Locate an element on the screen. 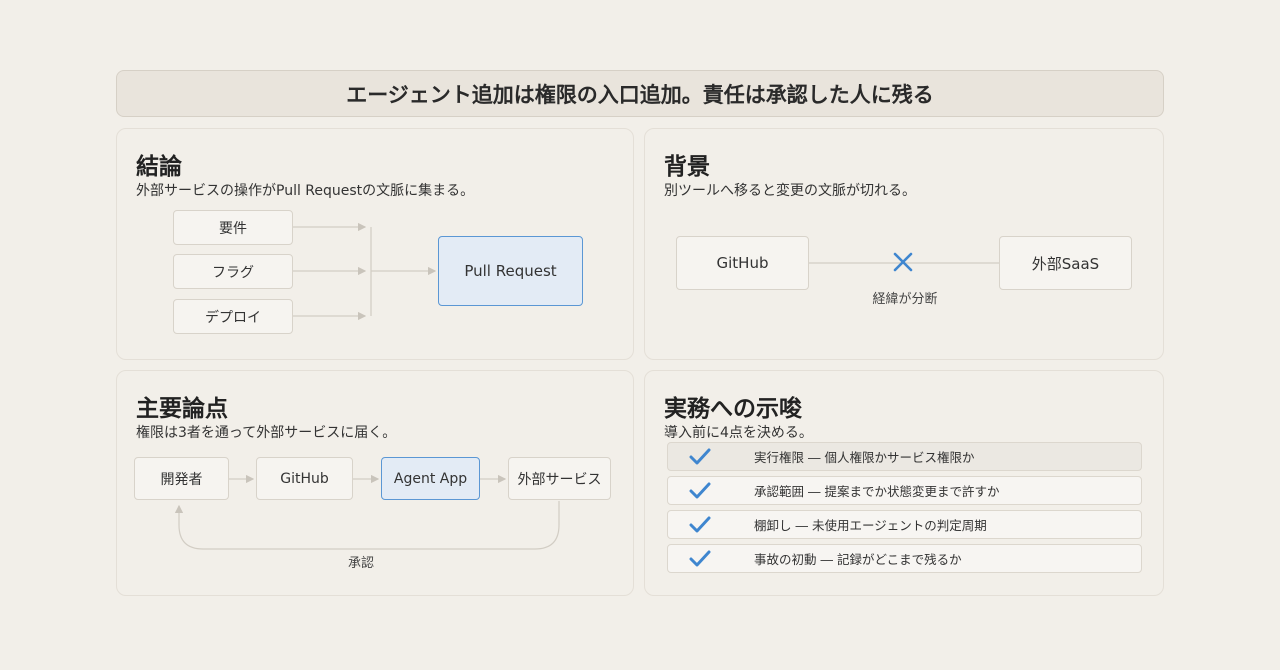 This screenshot has height=670, width=1280. input-box-requirements: 要件 is located at coordinates (233, 227).